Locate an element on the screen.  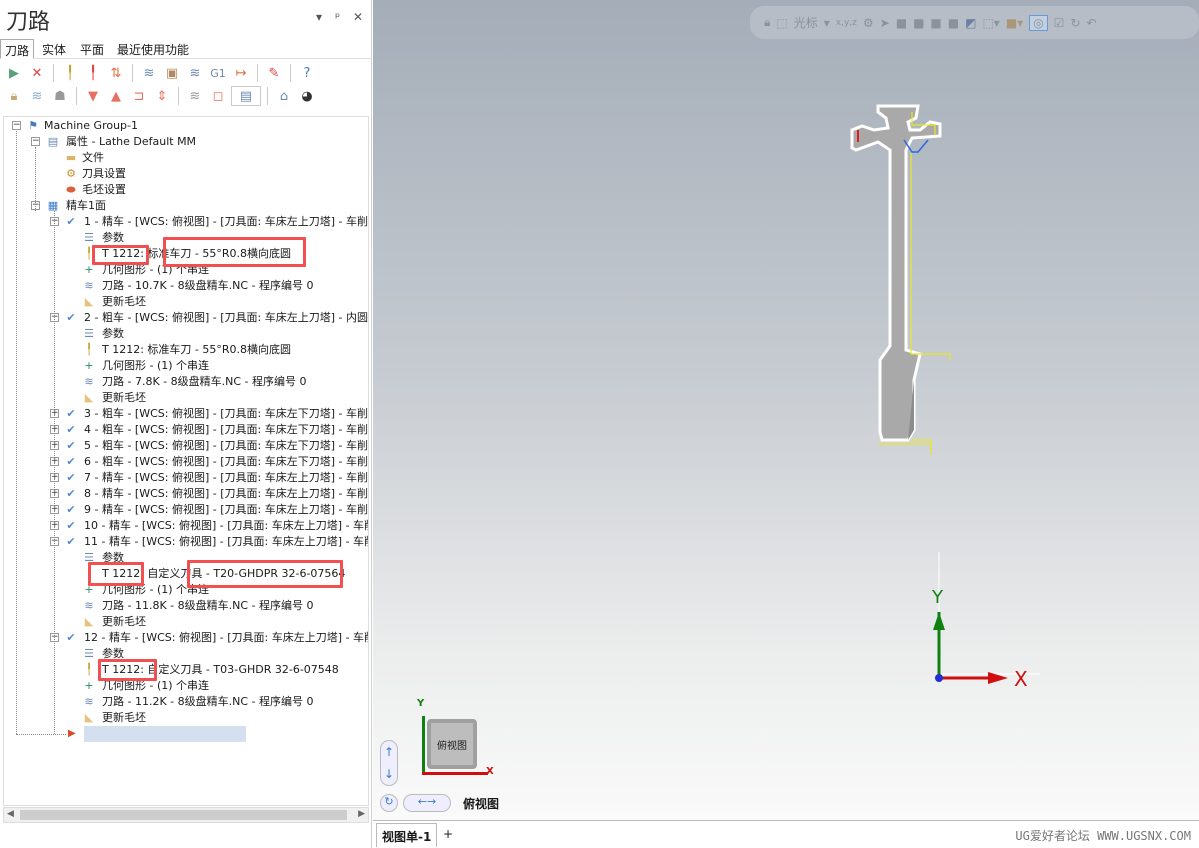
axis-x-label: X is located at coordinates (1021, 679).